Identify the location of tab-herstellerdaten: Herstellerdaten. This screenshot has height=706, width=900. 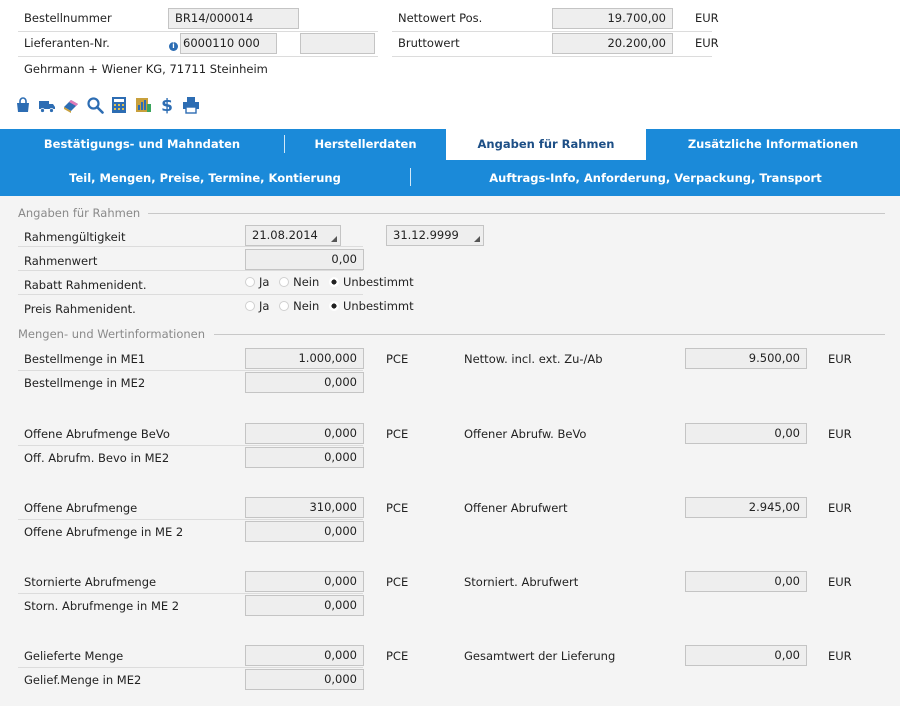
(365, 144).